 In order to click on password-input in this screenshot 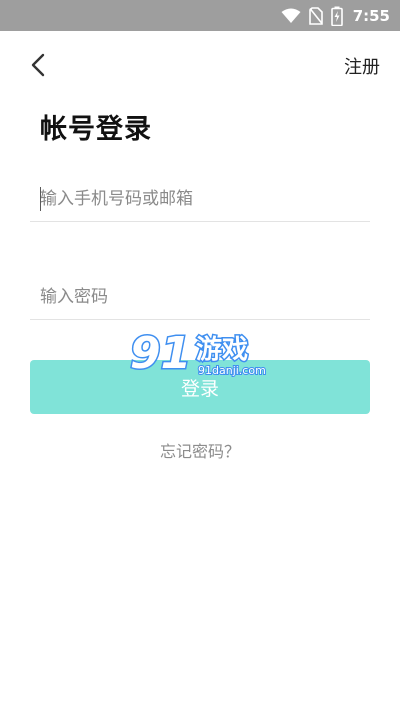, I will do `click(200, 297)`.